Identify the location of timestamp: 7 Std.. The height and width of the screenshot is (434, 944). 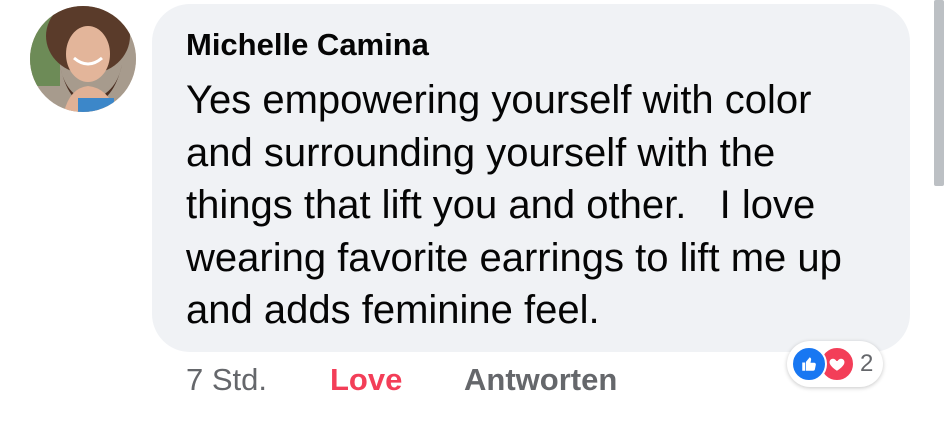
(226, 380).